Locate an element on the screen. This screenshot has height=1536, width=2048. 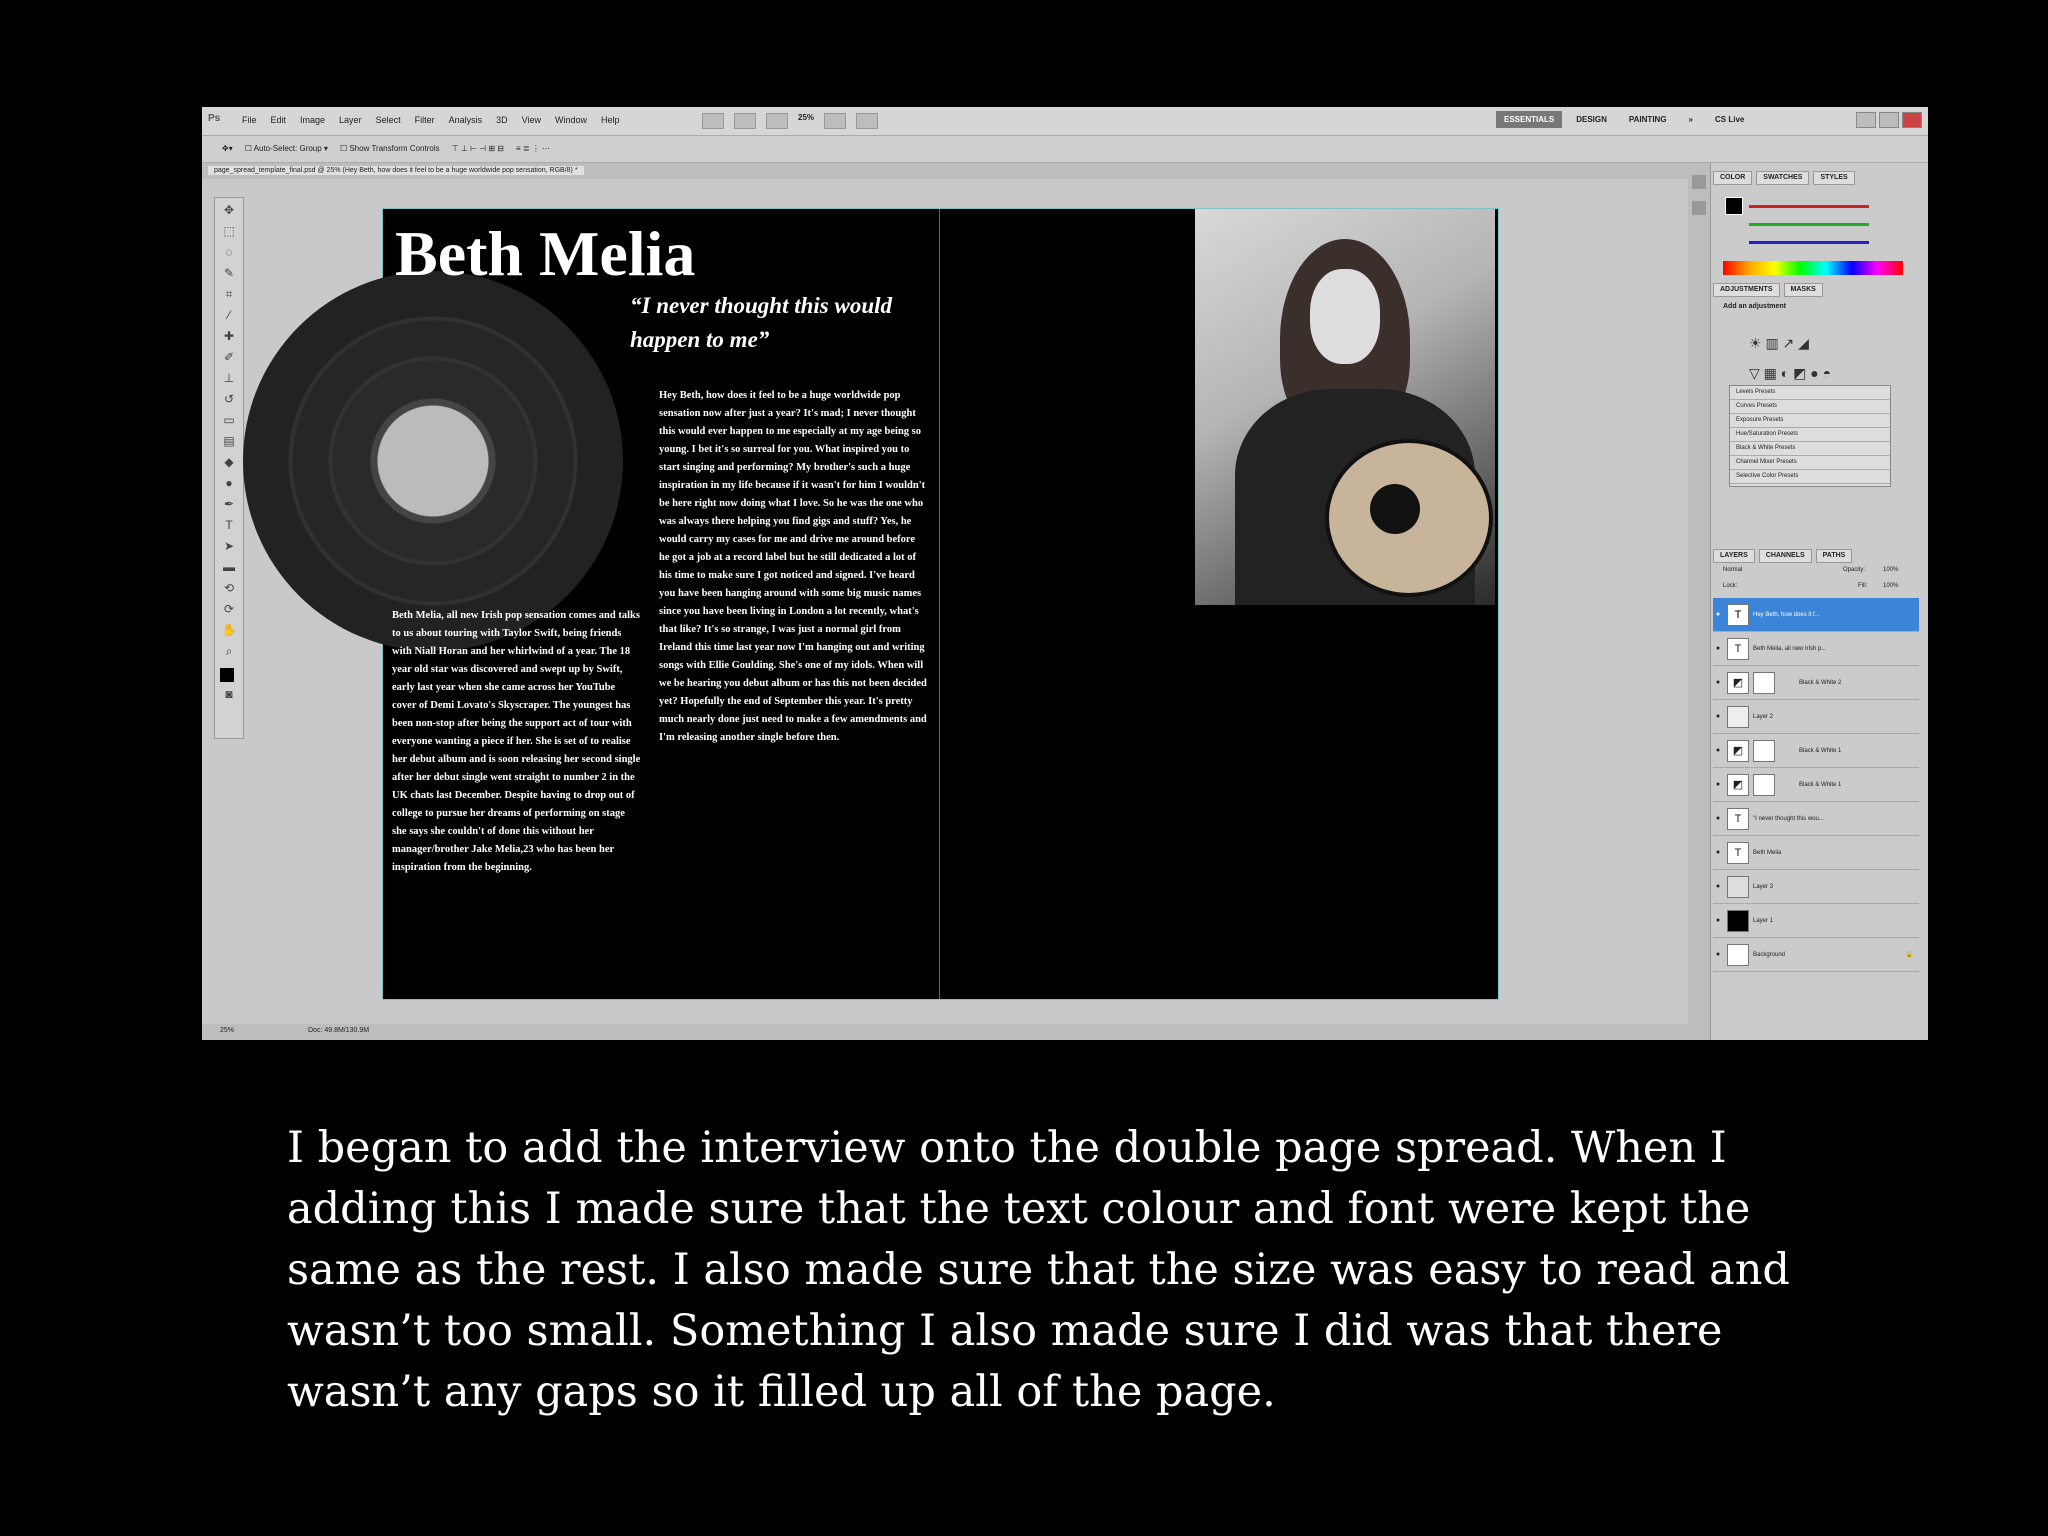
cs-live-button: CS Live is located at coordinates (1729, 119).